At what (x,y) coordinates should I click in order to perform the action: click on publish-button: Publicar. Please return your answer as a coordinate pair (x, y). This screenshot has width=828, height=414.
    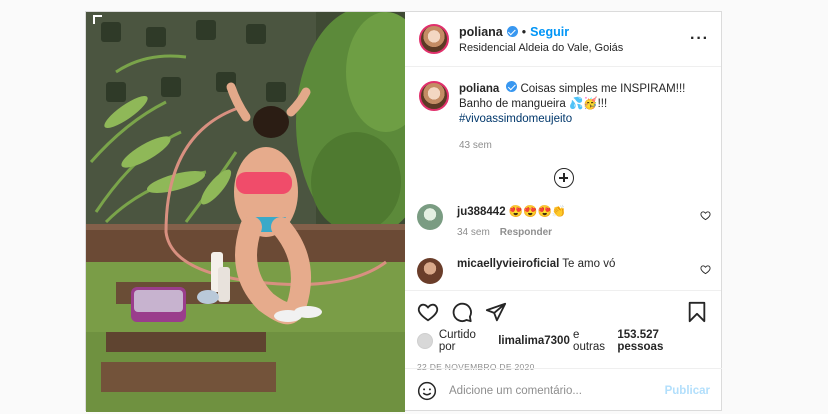
    Looking at the image, I should click on (687, 391).